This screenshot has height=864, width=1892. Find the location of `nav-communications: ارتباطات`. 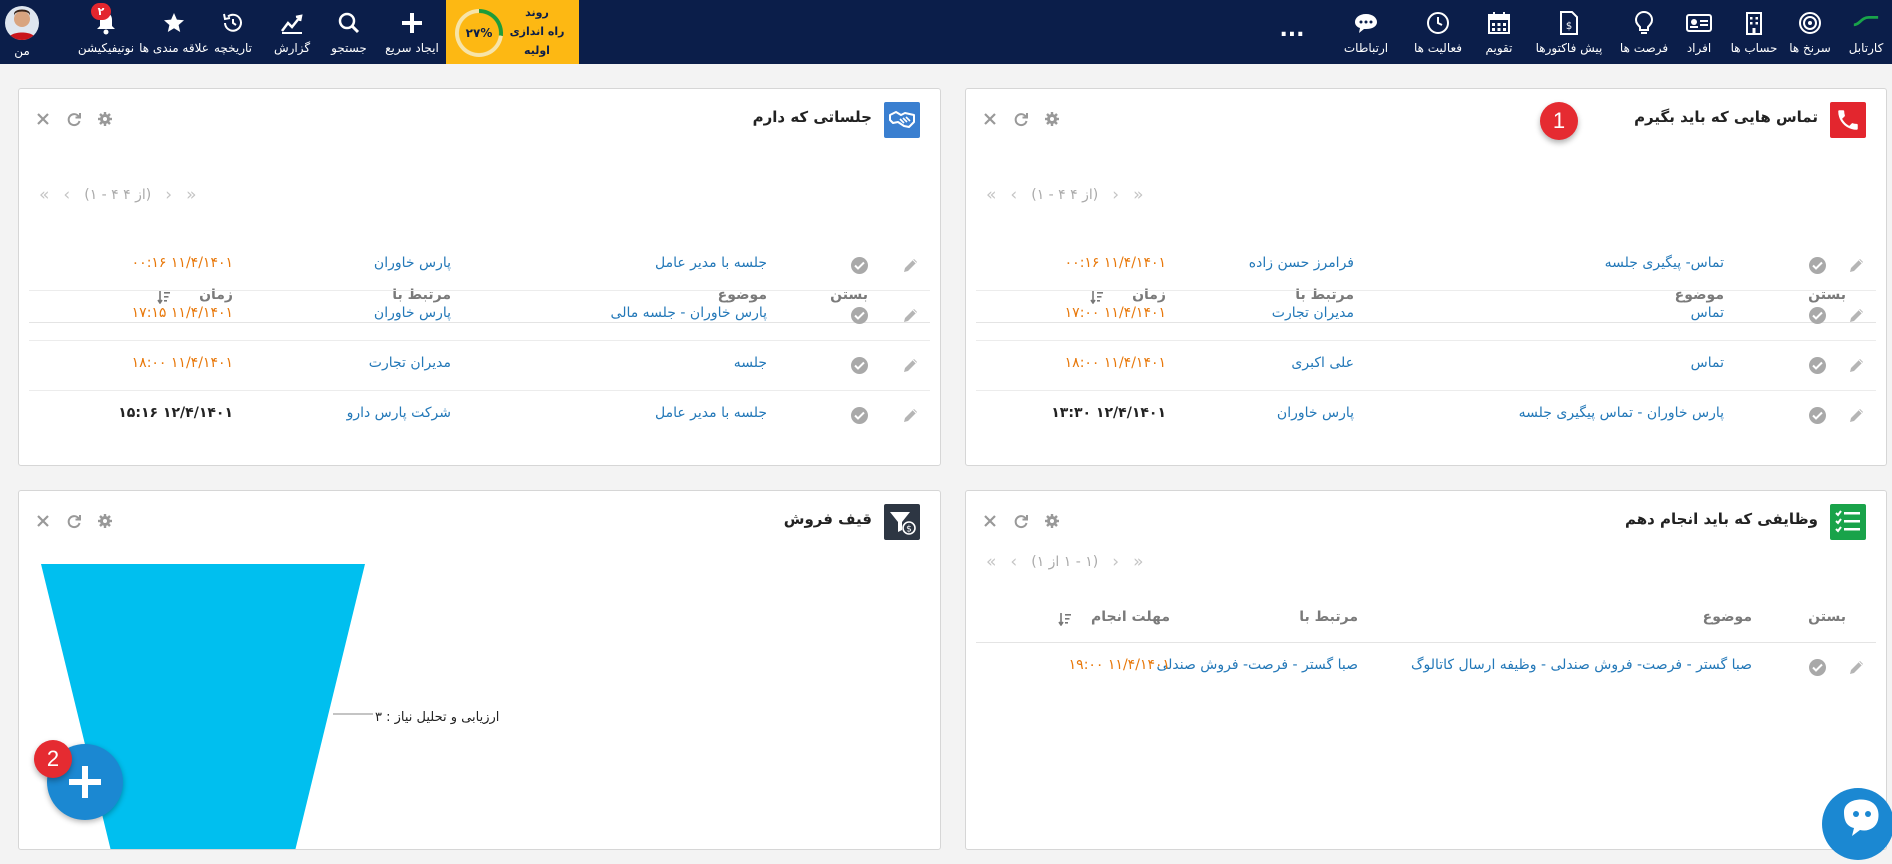

nav-communications: ارتباطات is located at coordinates (1366, 32).